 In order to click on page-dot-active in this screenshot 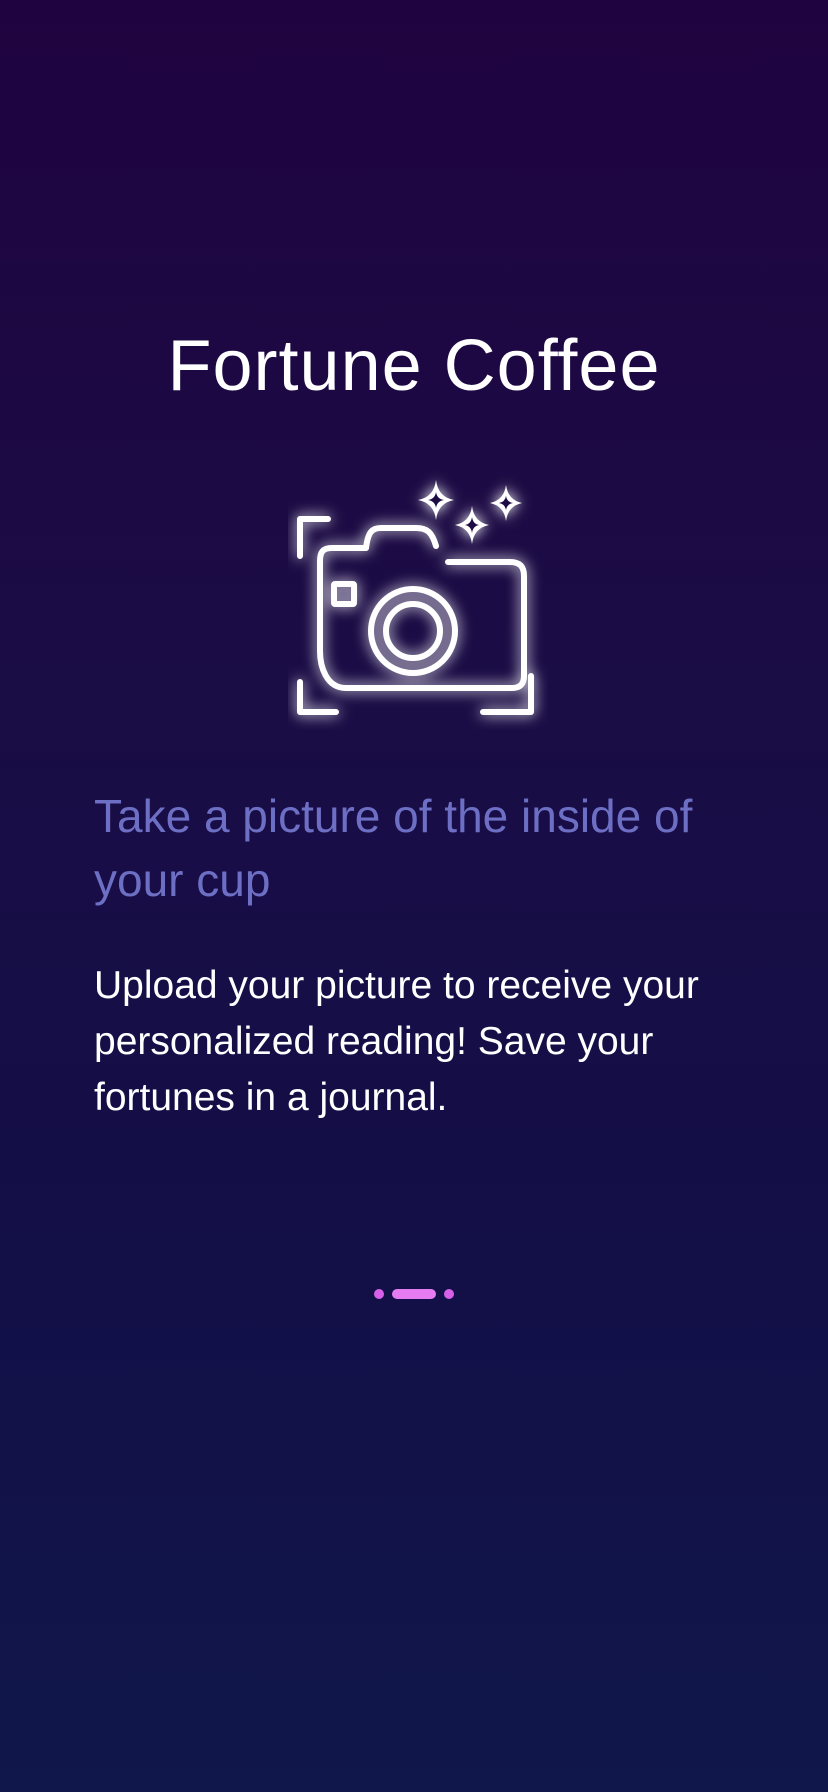, I will do `click(414, 1294)`.